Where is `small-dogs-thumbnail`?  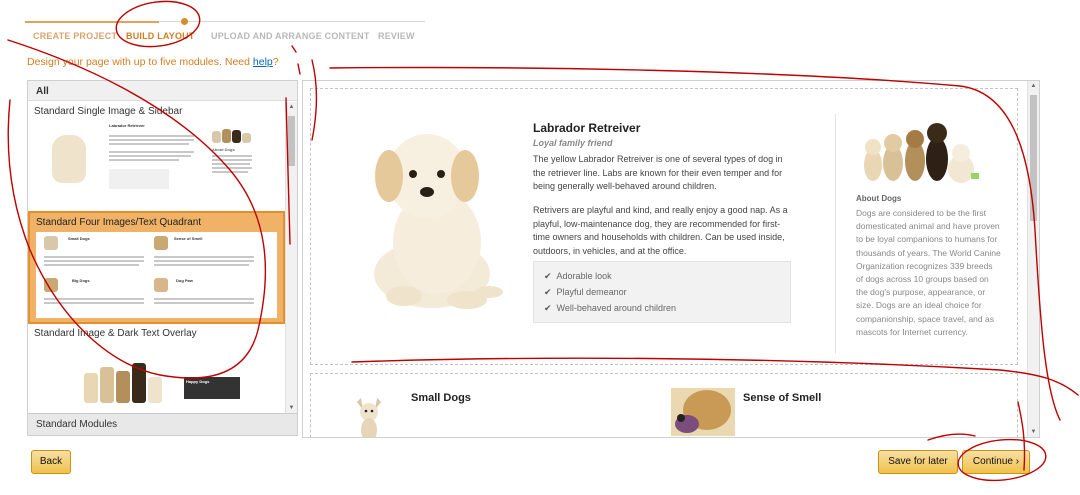
small-dogs-thumbnail is located at coordinates (51, 243).